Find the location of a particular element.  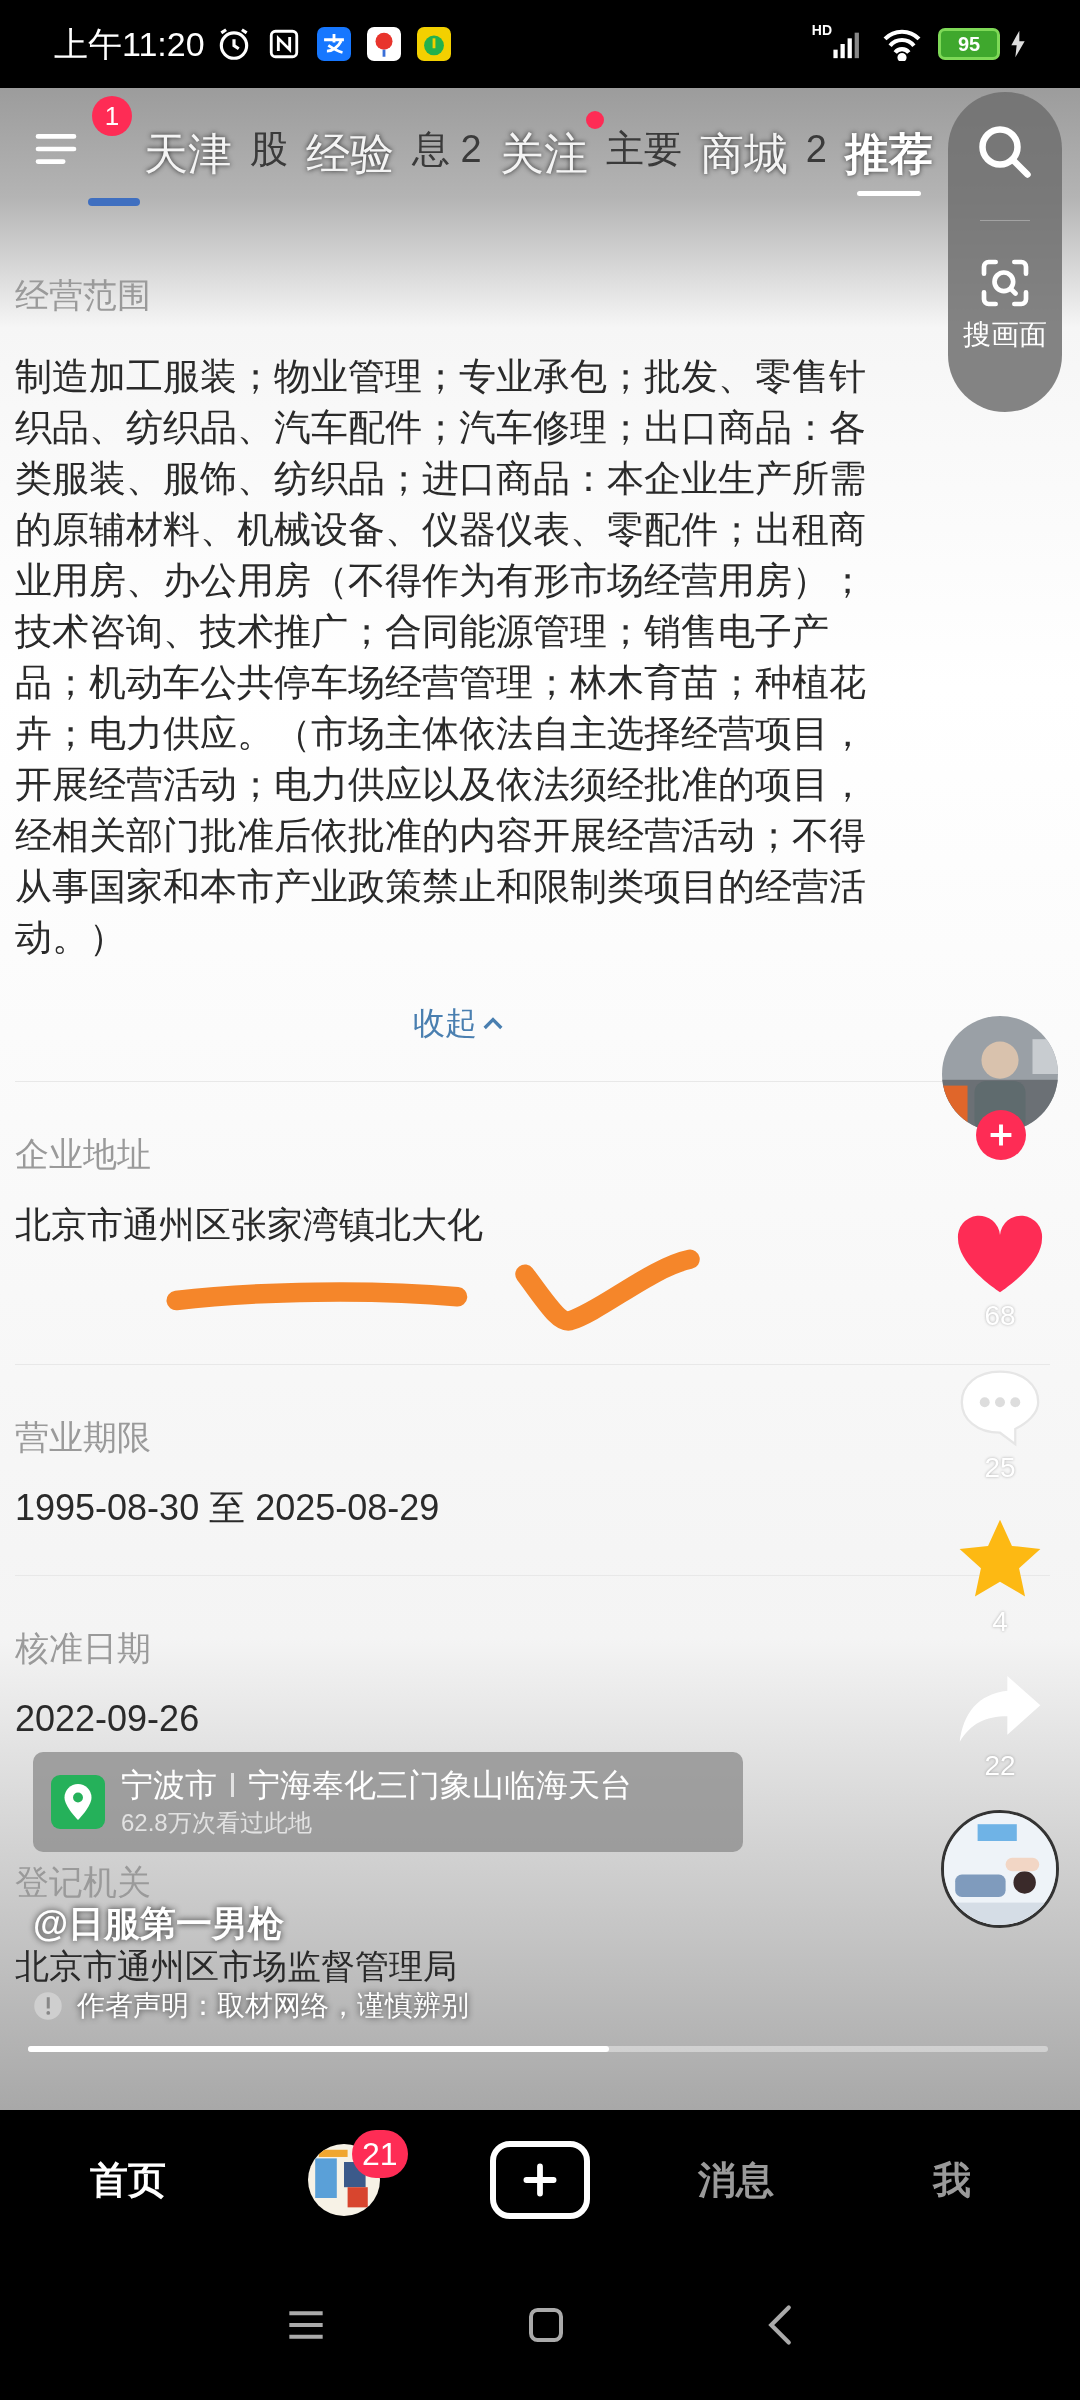

author-name: @日服第一男枪 is located at coordinates (466, 1924).